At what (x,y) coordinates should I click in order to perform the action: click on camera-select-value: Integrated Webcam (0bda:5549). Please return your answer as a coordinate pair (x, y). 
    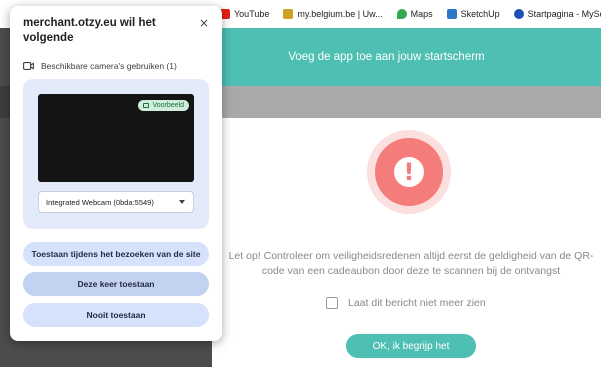
    Looking at the image, I should click on (100, 202).